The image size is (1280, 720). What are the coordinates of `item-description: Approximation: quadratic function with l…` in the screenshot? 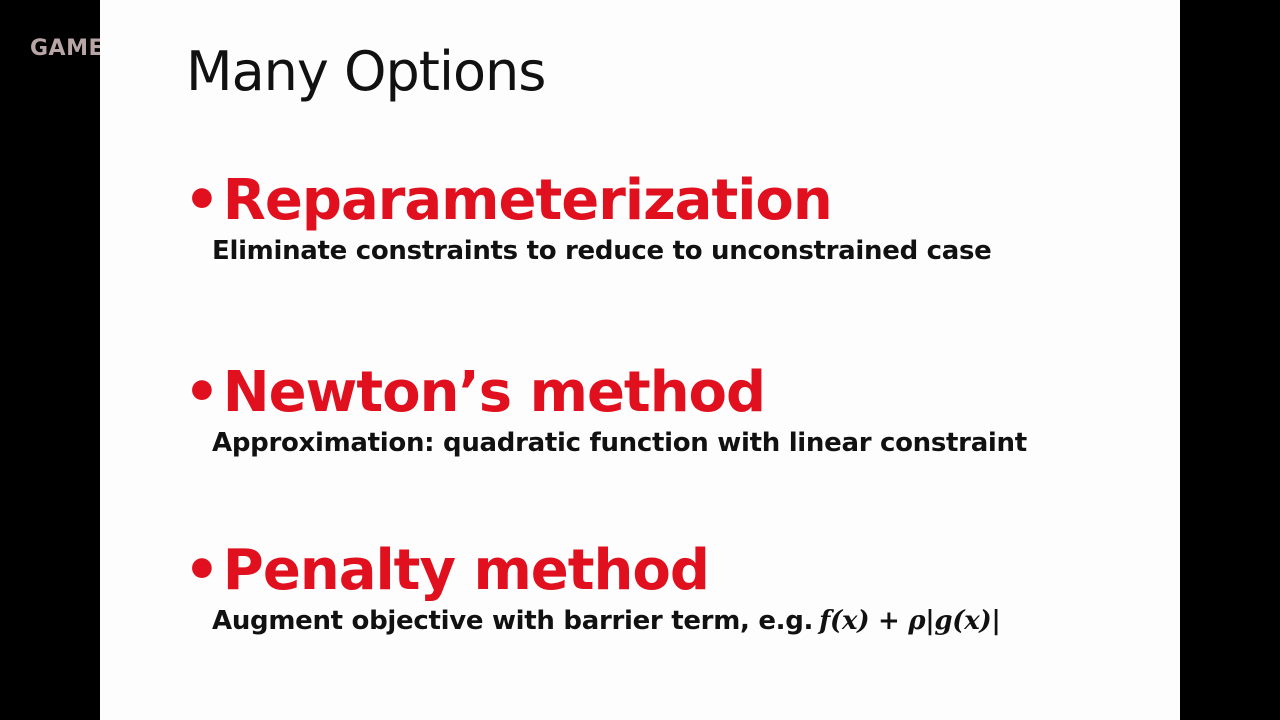 It's located at (619, 443).